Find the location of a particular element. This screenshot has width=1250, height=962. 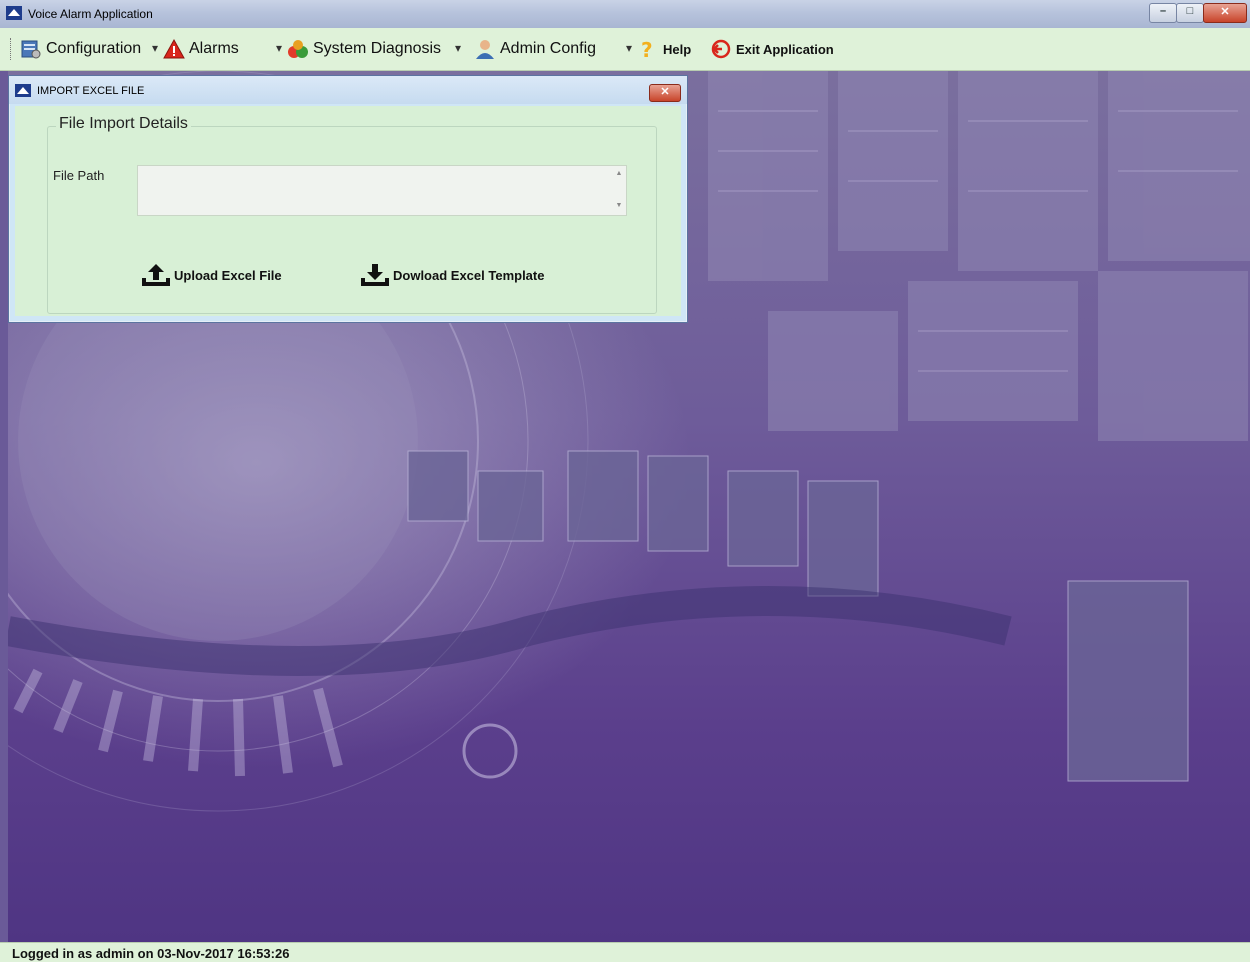

dialog-titlebar: IMPORT EXCEL FILE ✕ is located at coordinates (348, 90).